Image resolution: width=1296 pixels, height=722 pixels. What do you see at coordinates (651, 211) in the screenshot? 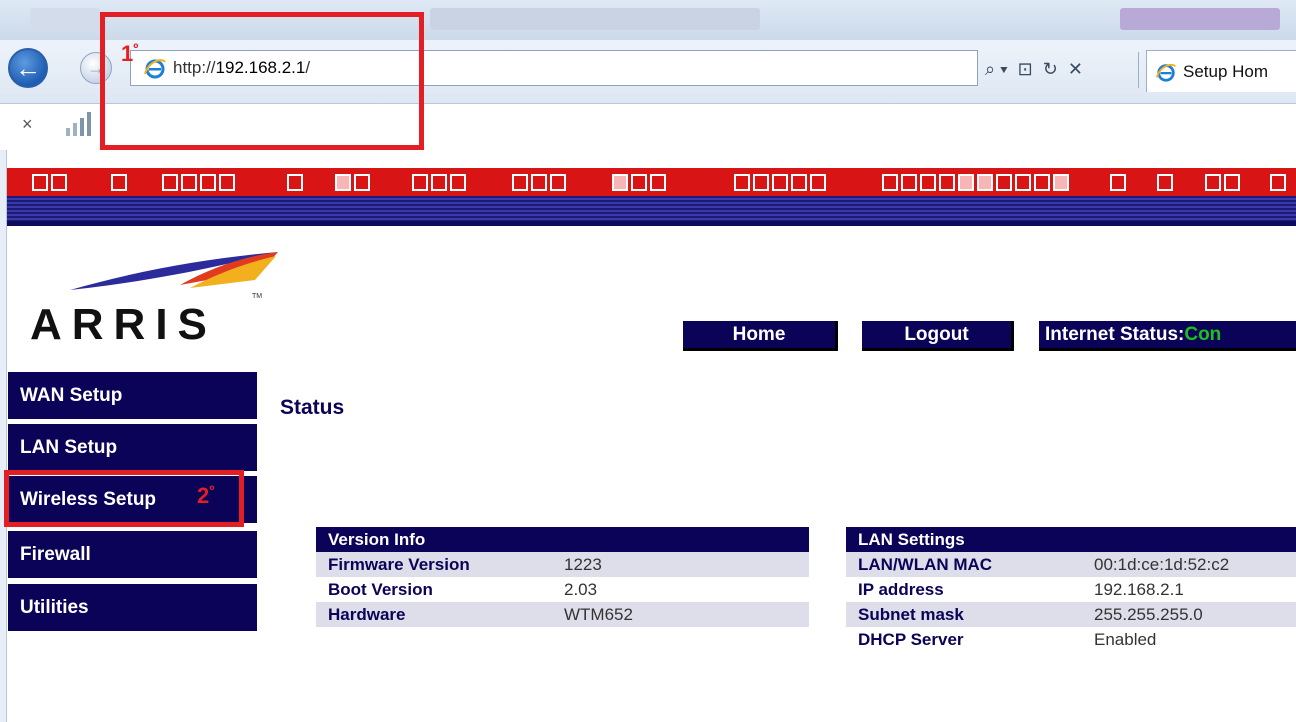
I see `banner-stripes` at bounding box center [651, 211].